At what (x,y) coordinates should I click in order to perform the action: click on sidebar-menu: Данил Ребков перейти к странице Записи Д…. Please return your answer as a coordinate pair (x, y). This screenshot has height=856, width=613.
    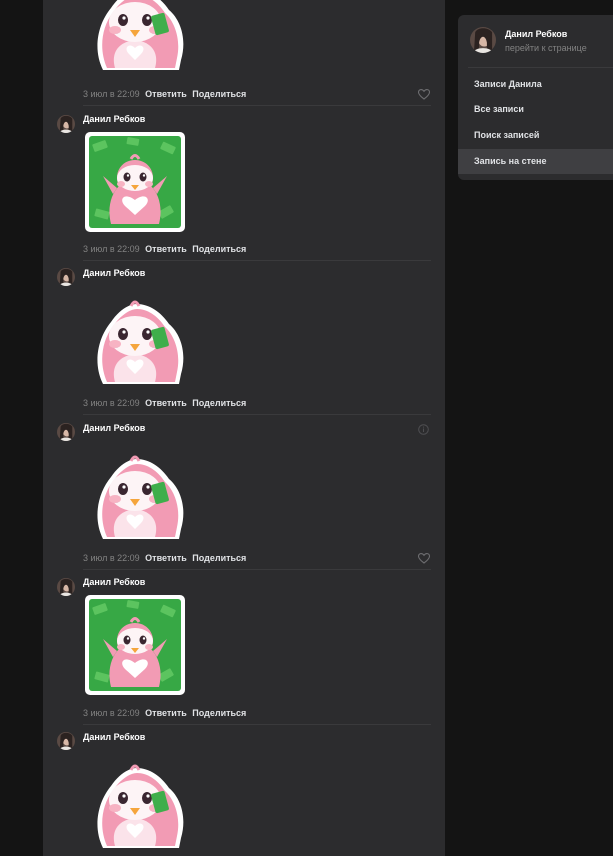
    Looking at the image, I should click on (535, 97).